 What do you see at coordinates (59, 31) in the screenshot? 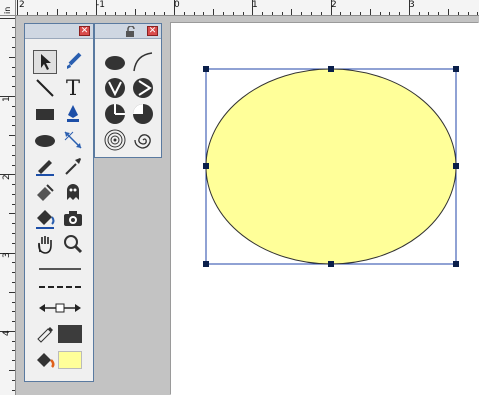
I see `tools-palette-titlebar: ✕` at bounding box center [59, 31].